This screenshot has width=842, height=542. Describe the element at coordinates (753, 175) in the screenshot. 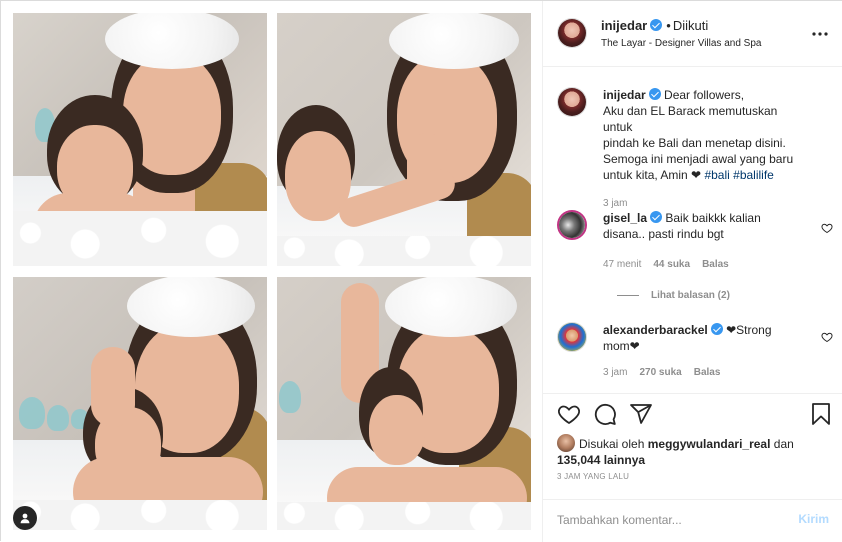

I see `hashtag-link: #balilife` at that location.